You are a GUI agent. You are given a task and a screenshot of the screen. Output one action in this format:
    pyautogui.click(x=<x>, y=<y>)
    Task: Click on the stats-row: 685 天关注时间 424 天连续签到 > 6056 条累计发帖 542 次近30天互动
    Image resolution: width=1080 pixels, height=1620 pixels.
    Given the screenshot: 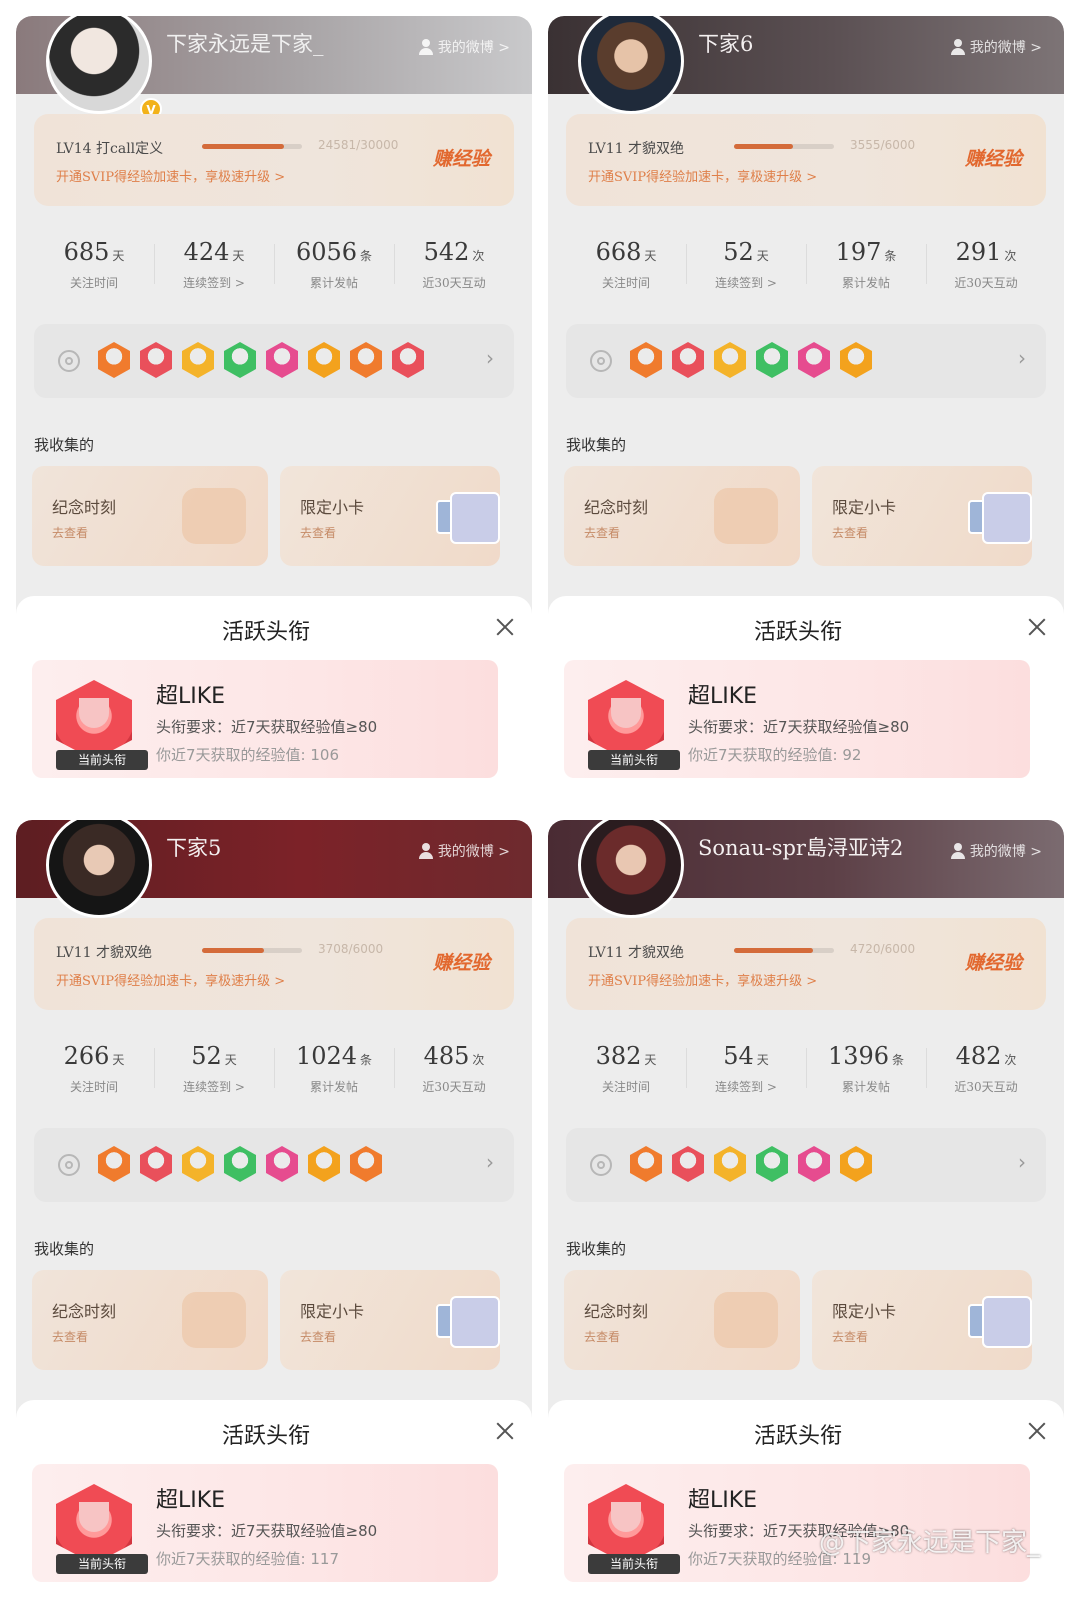 What is the action you would take?
    pyautogui.click(x=274, y=267)
    